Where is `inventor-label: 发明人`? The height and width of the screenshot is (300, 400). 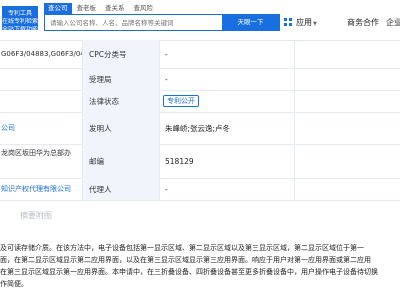 inventor-label: 发明人 is located at coordinates (121, 128).